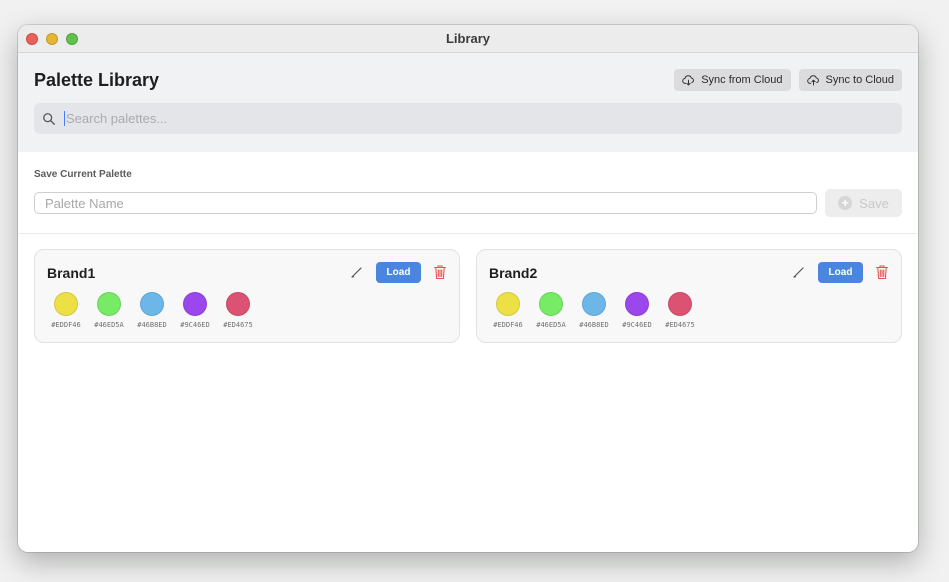 The image size is (949, 582). I want to click on minimize-window-button, so click(52, 39).